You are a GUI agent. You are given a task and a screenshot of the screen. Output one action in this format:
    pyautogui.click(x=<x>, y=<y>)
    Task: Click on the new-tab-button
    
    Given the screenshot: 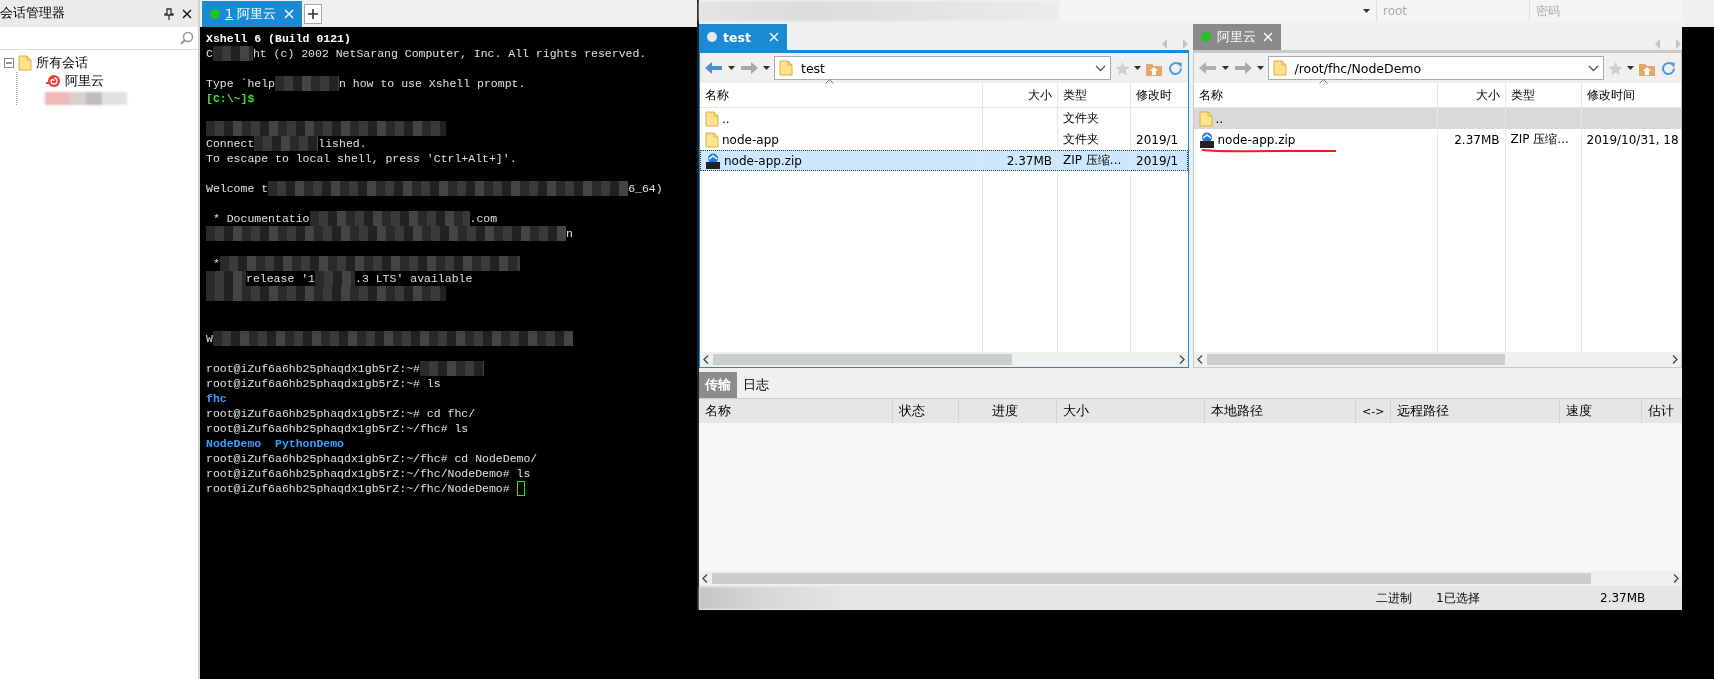 What is the action you would take?
    pyautogui.click(x=313, y=14)
    